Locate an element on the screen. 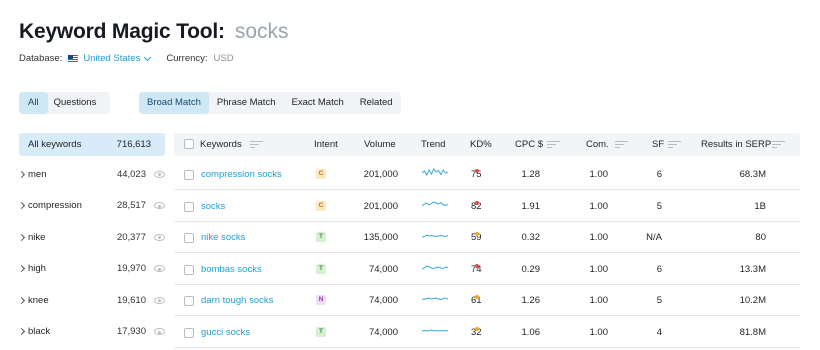 The image size is (820, 350). group-item: compression 28,517 is located at coordinates (91, 206).